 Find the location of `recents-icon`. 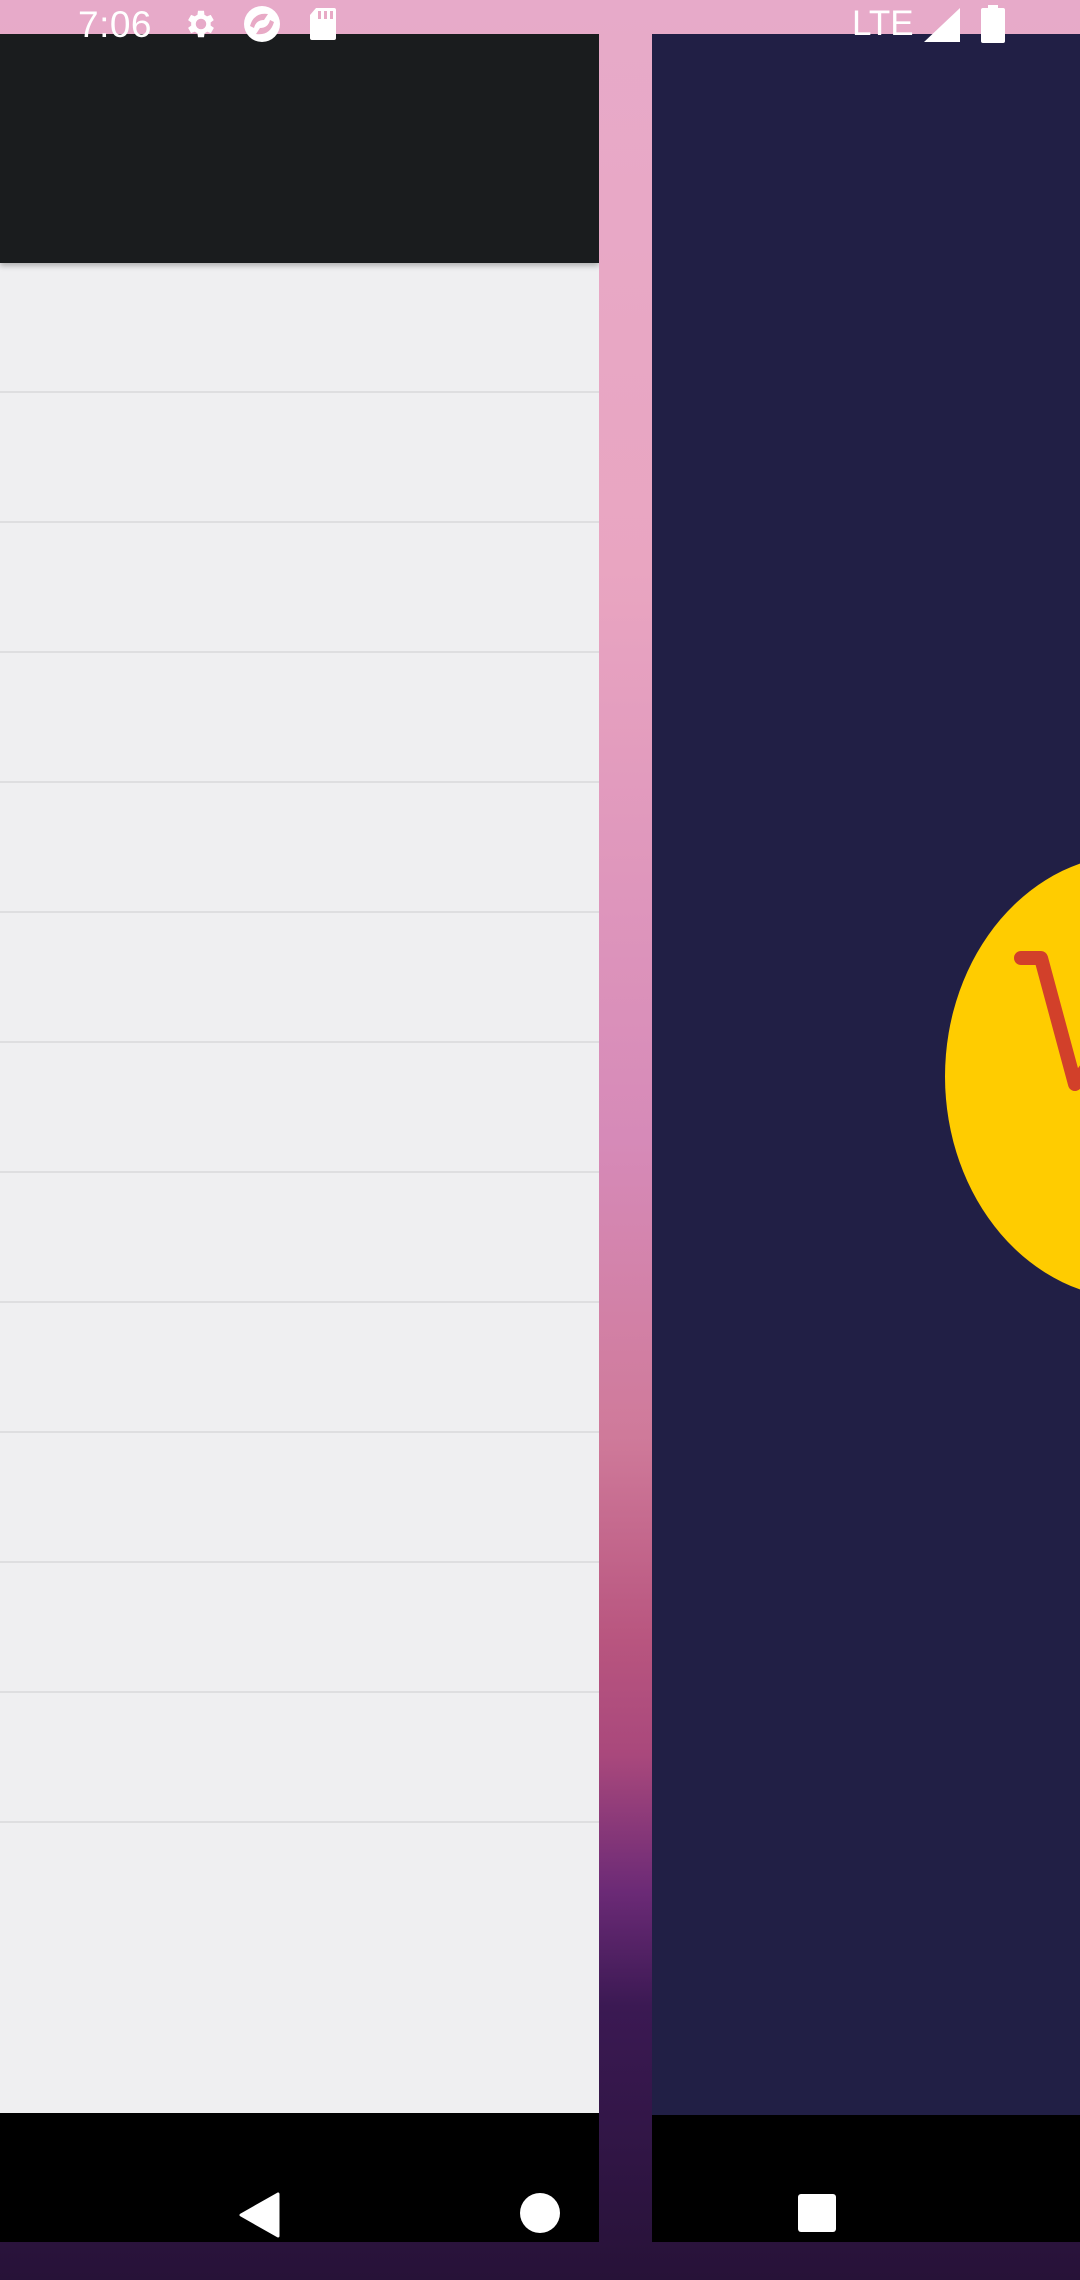

recents-icon is located at coordinates (817, 2215).